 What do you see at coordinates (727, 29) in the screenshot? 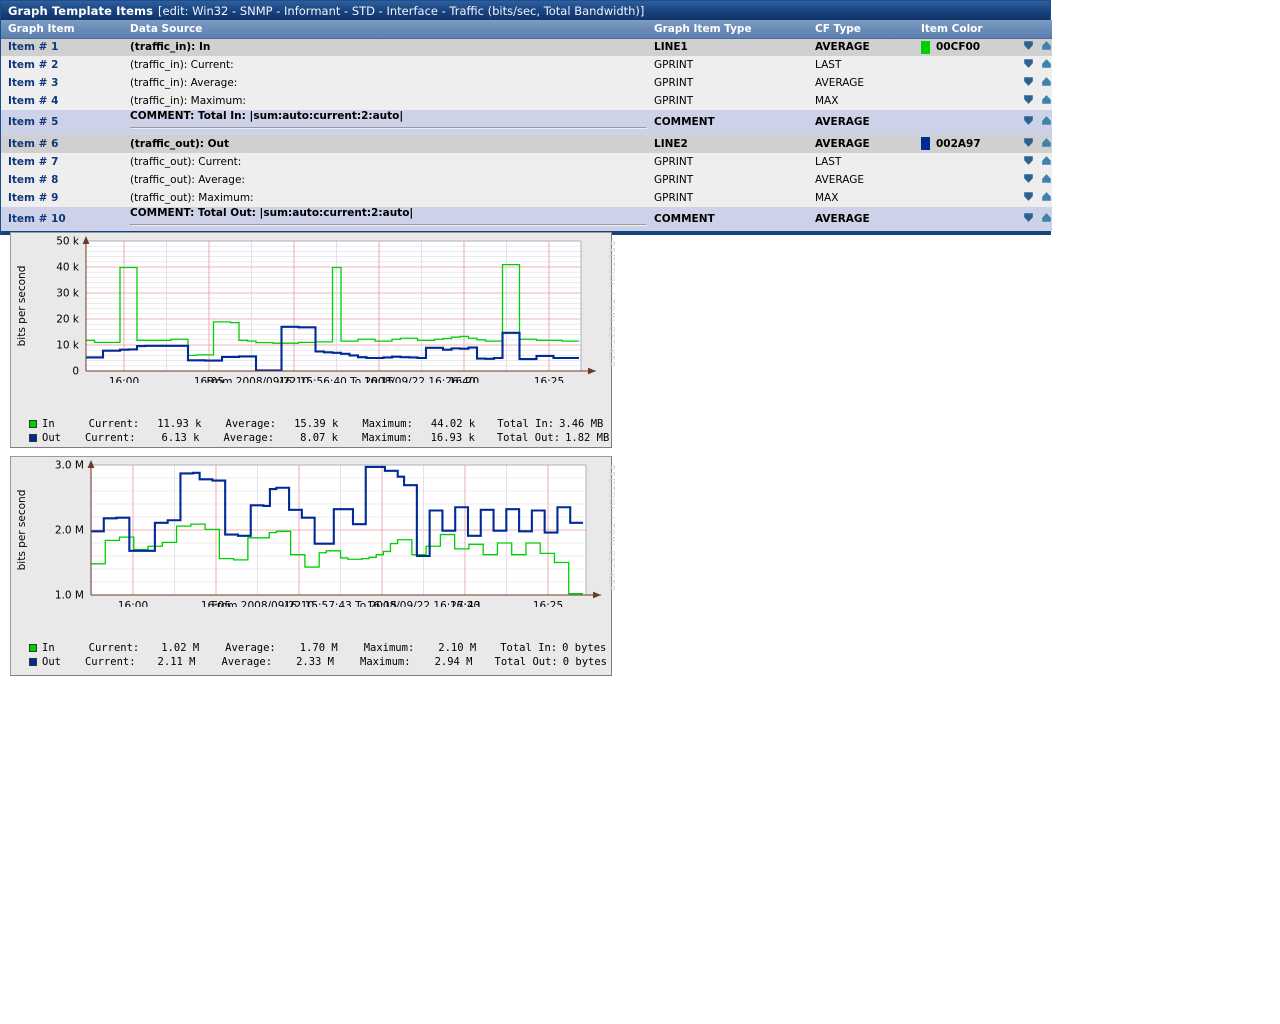
I see `column-header-graph-item-type: Graph Item Type` at bounding box center [727, 29].